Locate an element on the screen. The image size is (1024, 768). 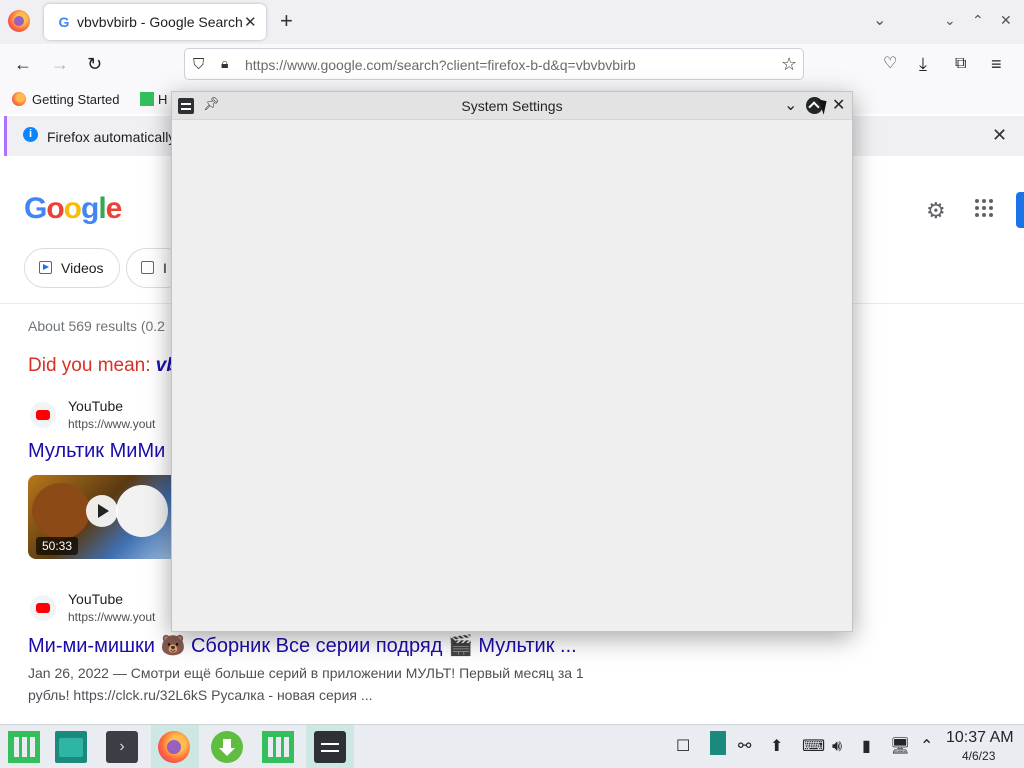
close-icon: ✕ is located at coordinates (838, 105).